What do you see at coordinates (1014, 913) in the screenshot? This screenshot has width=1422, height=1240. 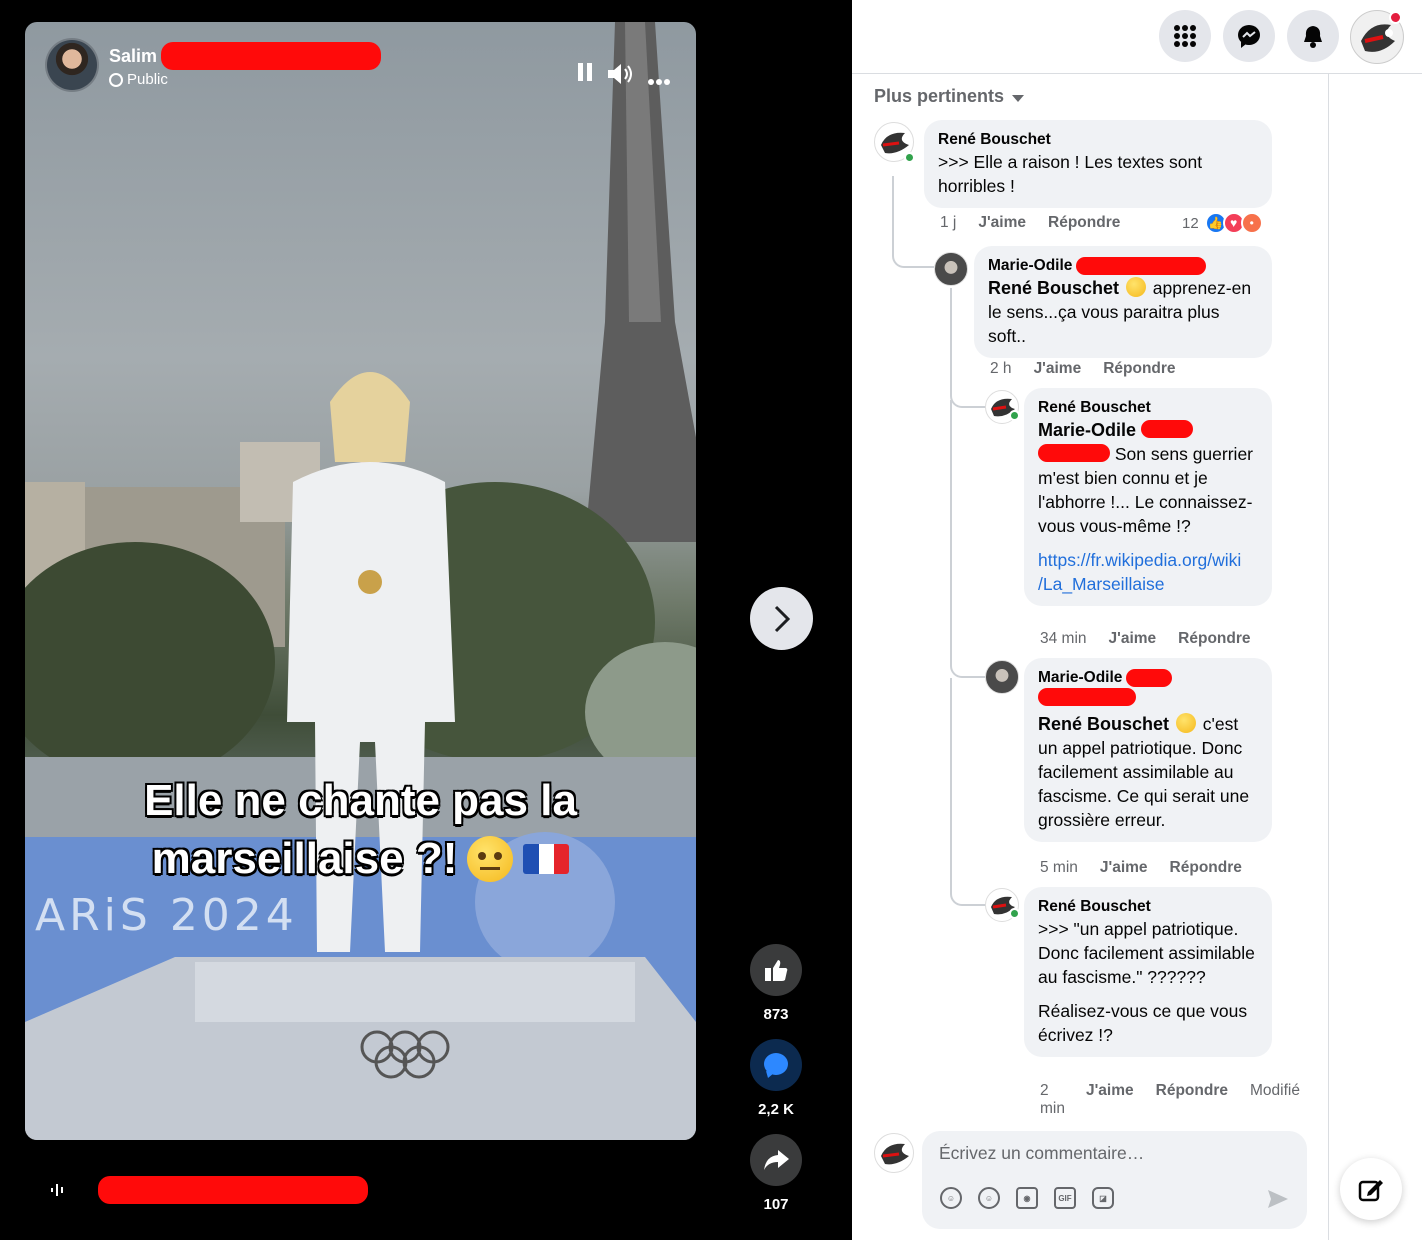 I see `online-status-dot` at bounding box center [1014, 913].